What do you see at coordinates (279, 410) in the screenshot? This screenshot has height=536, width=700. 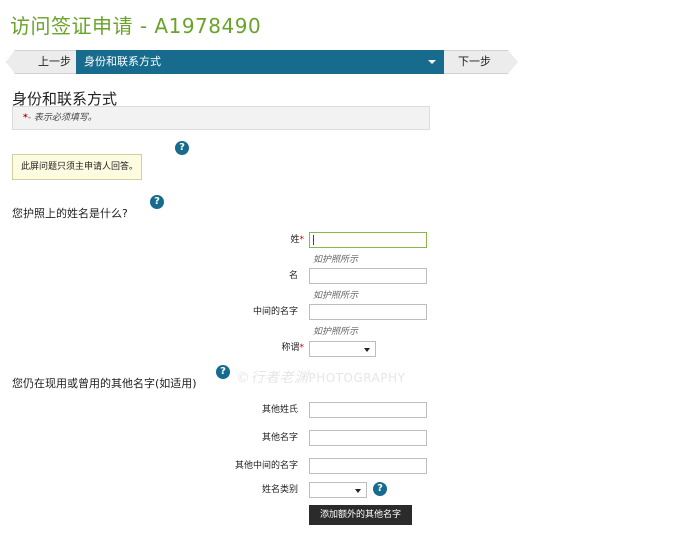 I see `other-surname-label: 其他姓氏` at bounding box center [279, 410].